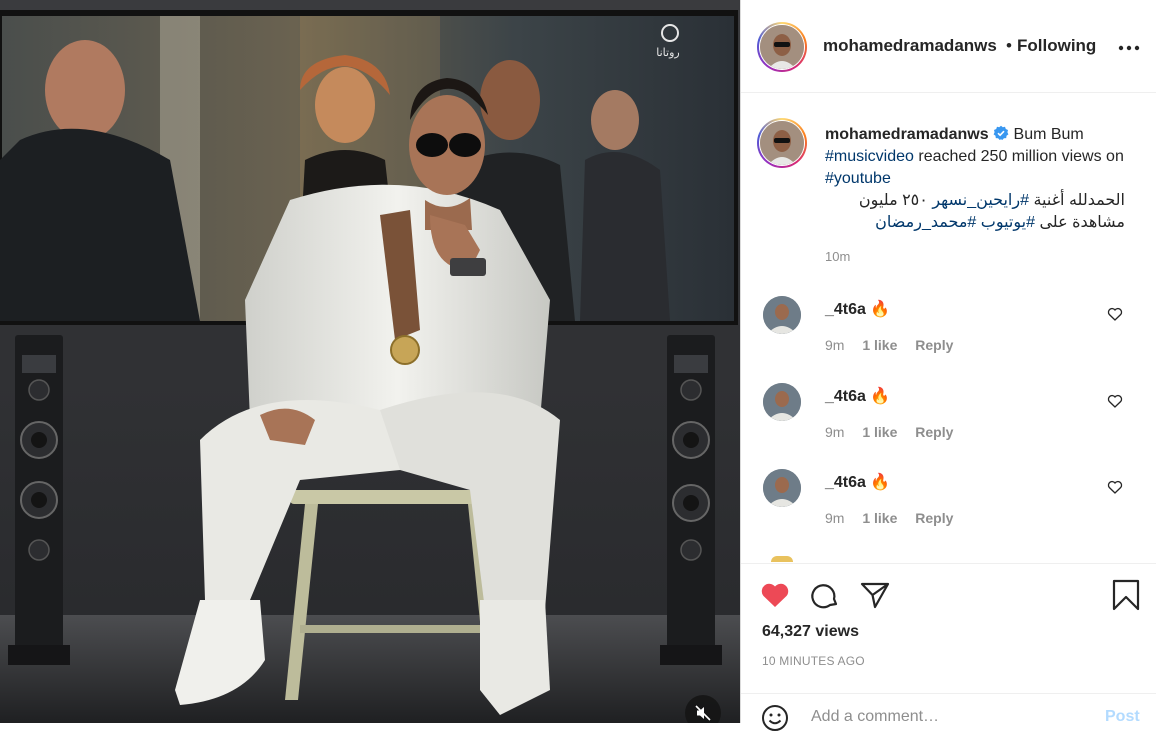 Image resolution: width=1156 pixels, height=734 pixels. I want to click on verified-badge-icon, so click(1001, 132).